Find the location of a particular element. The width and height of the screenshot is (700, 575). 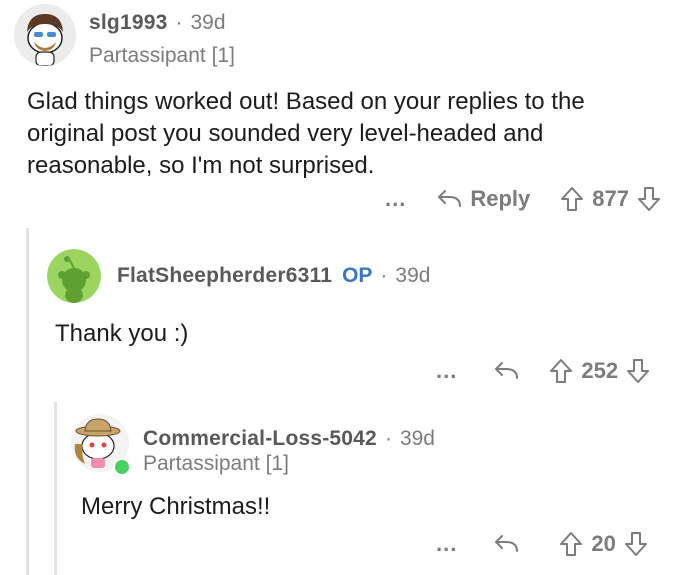

vote-count: 877 is located at coordinates (610, 198).